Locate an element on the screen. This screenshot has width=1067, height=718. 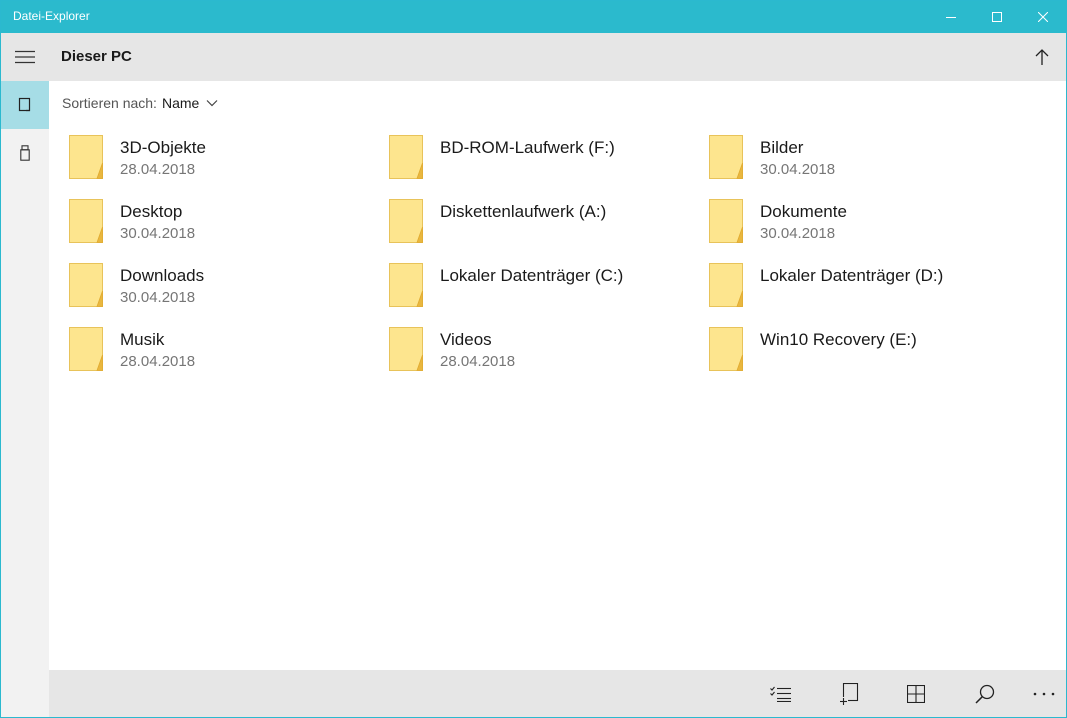
rail-item-this-pc is located at coordinates (25, 105).